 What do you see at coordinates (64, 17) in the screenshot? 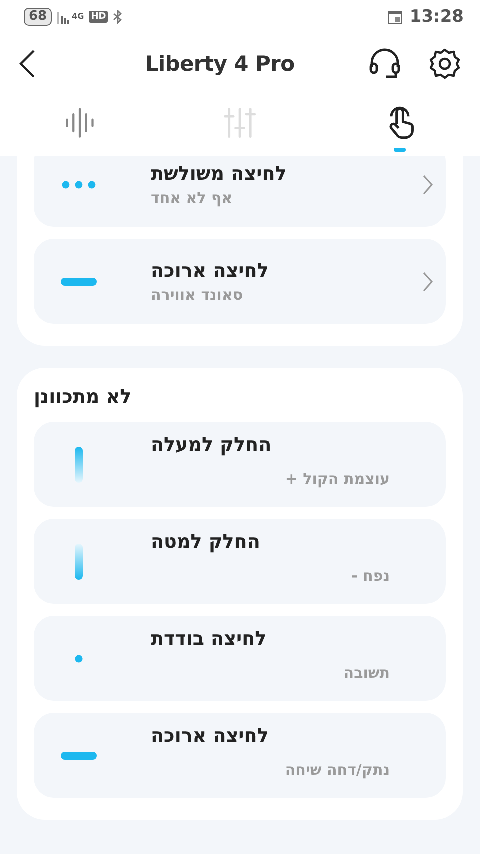
I see `signal-icon` at bounding box center [64, 17].